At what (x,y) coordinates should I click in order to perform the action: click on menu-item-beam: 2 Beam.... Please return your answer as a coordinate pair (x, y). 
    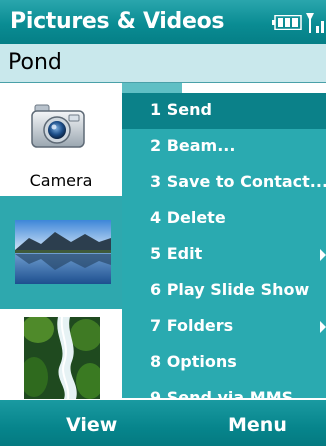
    Looking at the image, I should click on (224, 147).